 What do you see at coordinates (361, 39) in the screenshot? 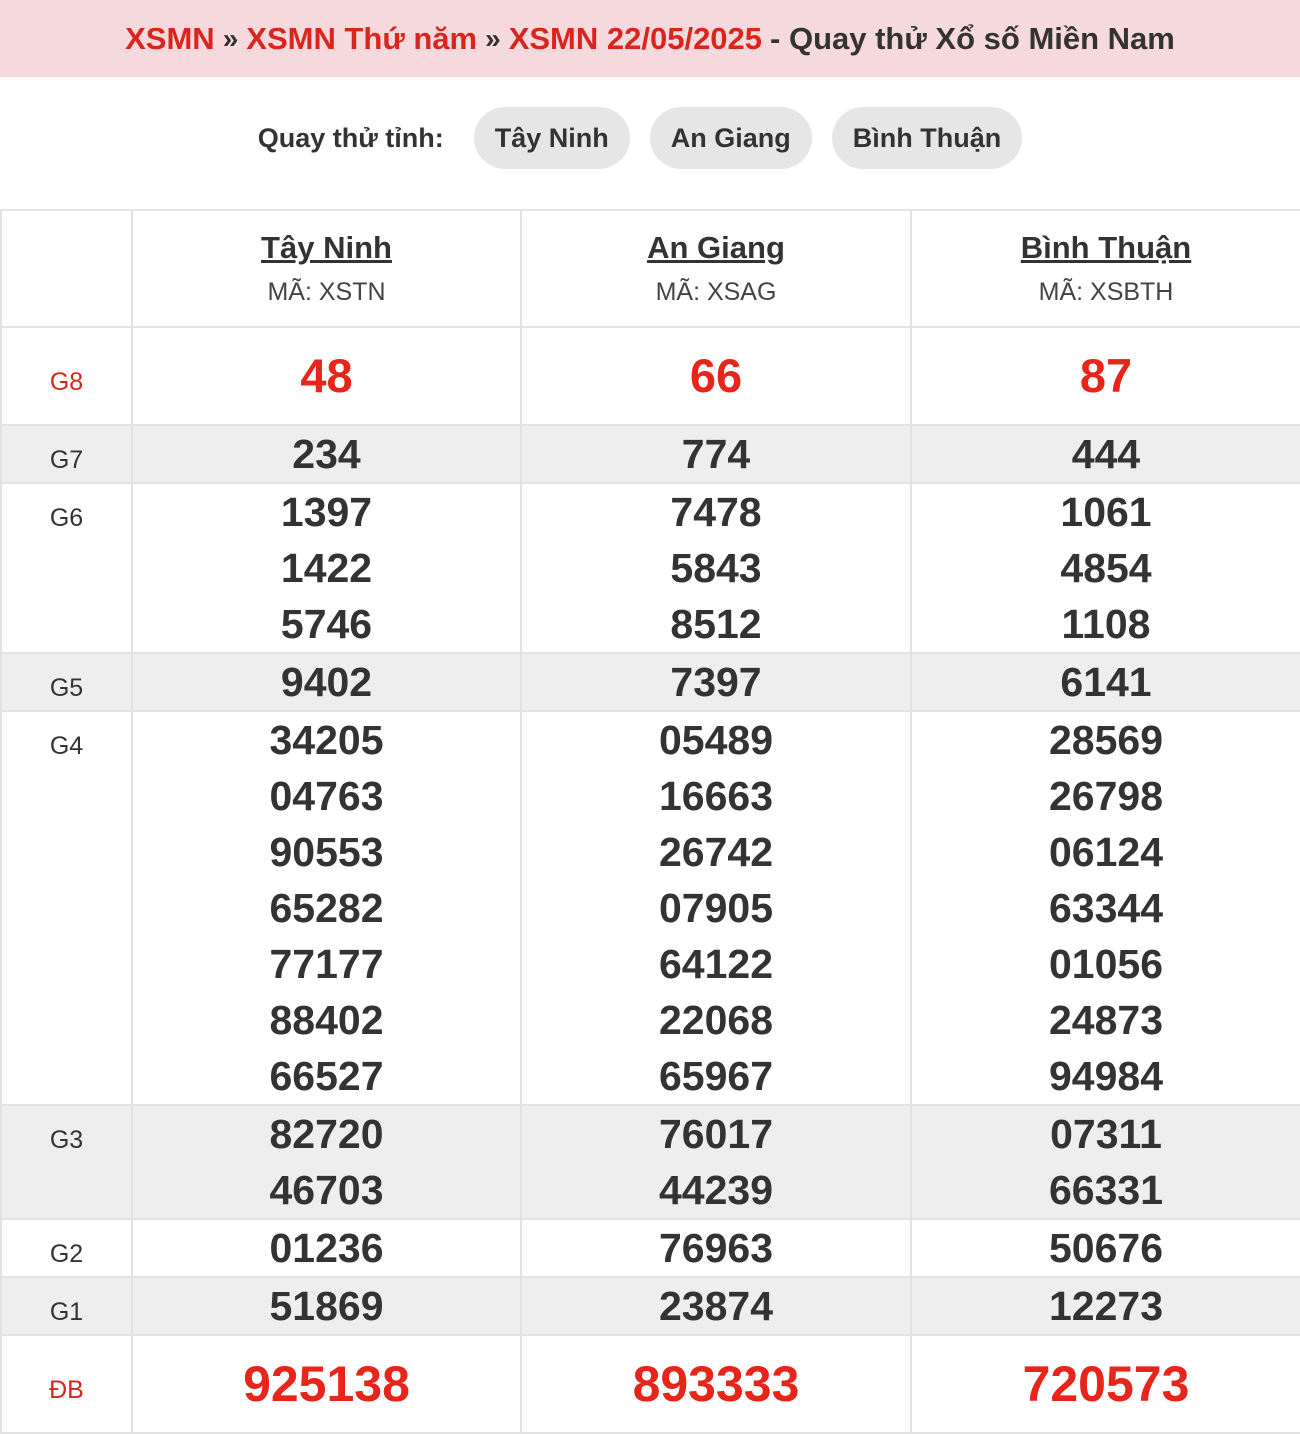
I see `breadcrumb-link-thu-nam: XSMN Thứ năm` at bounding box center [361, 39].